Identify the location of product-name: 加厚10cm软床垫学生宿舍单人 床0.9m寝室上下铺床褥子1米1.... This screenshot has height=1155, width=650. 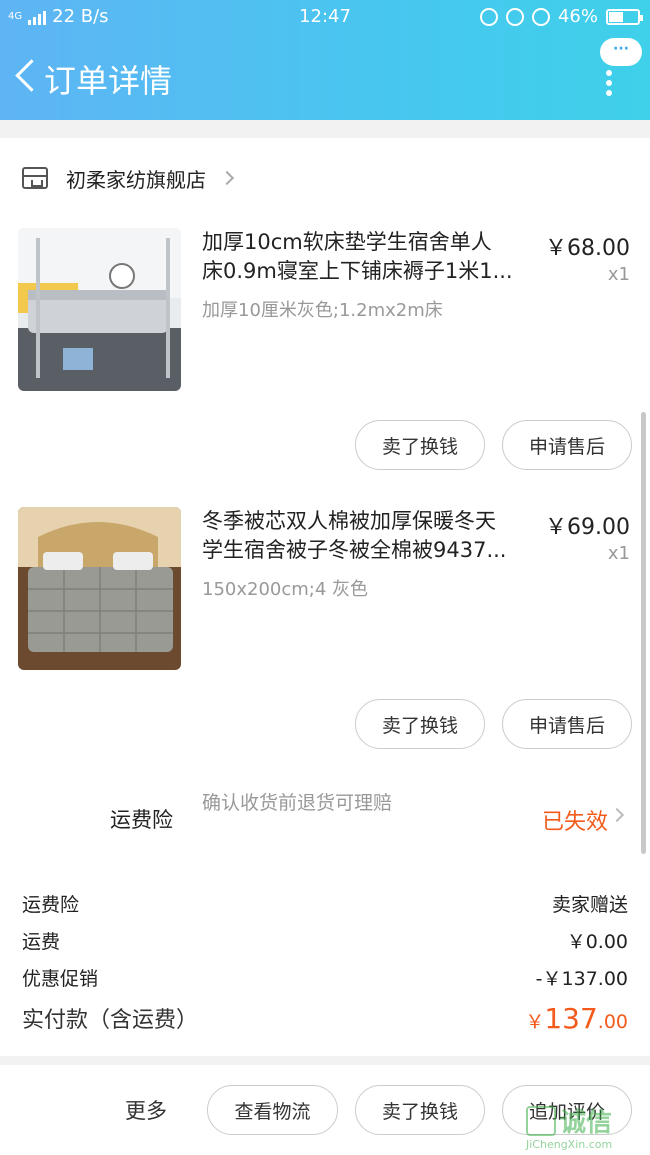
(372, 257).